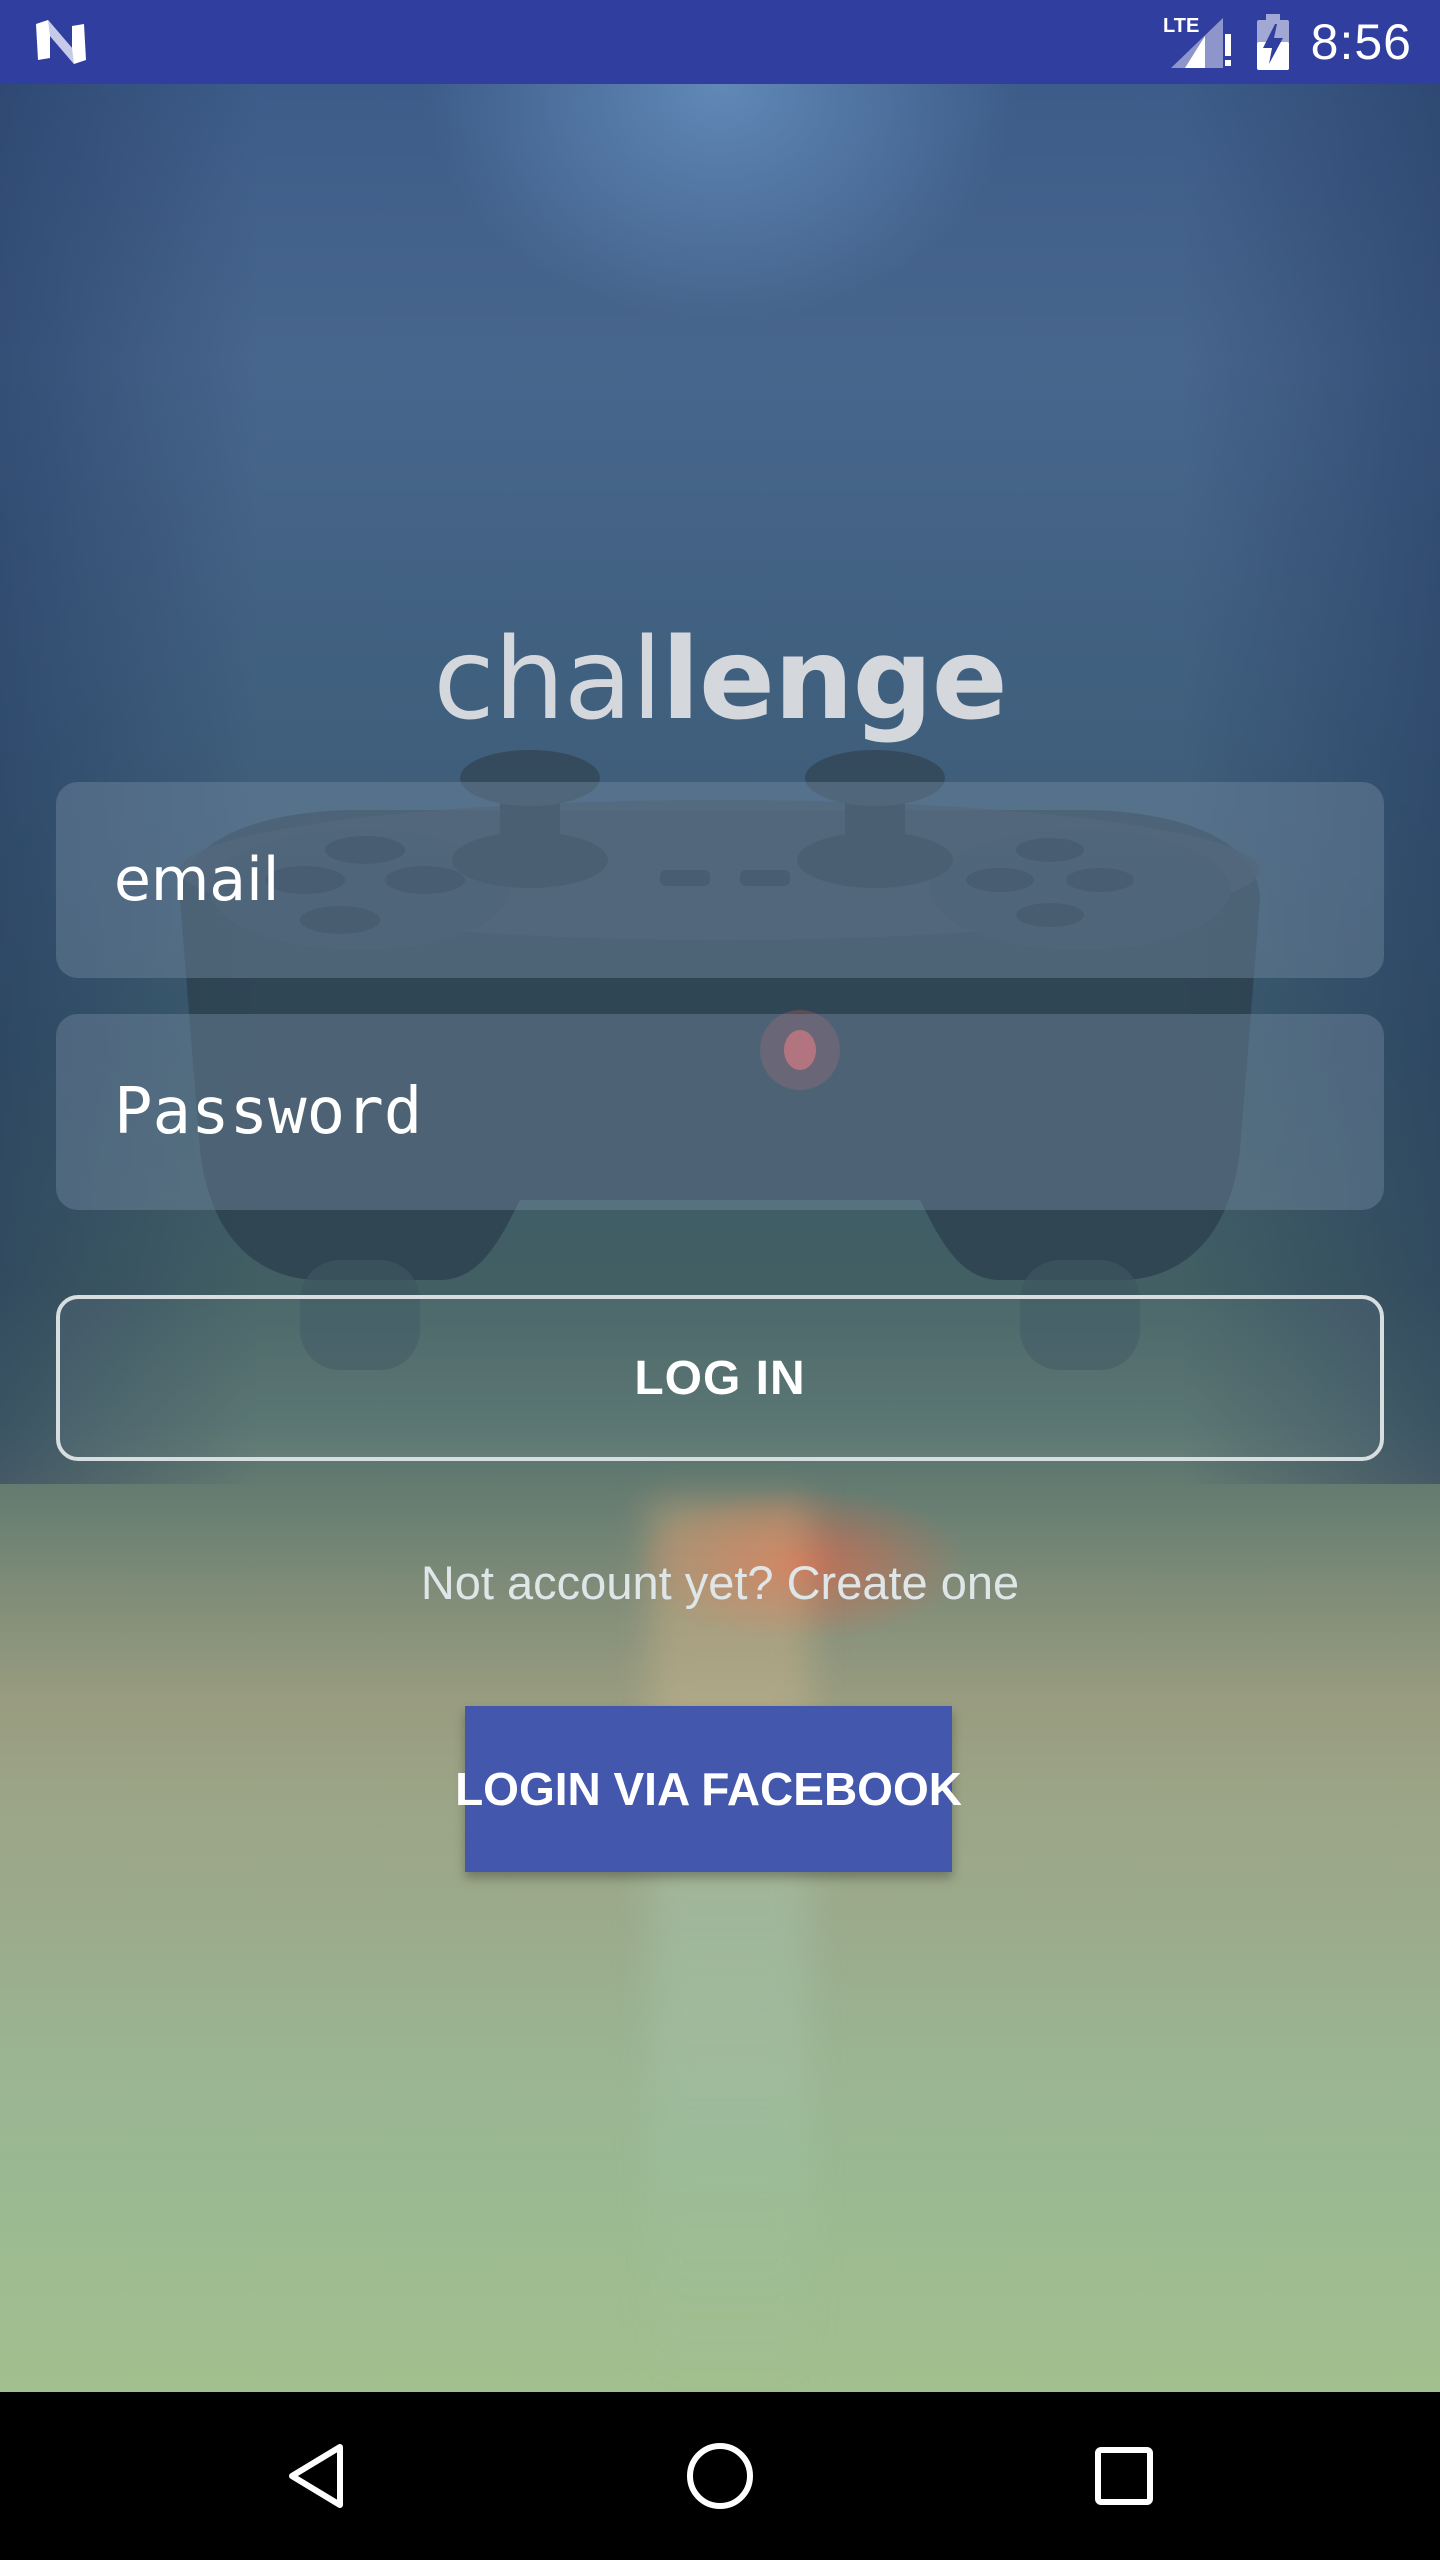 Image resolution: width=1440 pixels, height=2560 pixels. Describe the element at coordinates (1181, 26) in the screenshot. I see `network-type-label: LTE` at that location.